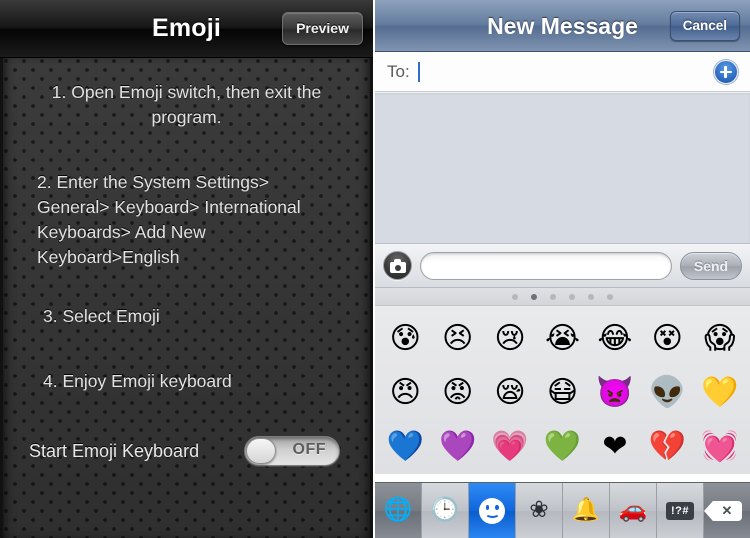 The image size is (750, 538). I want to click on emoji-key: 😵, so click(667, 339).